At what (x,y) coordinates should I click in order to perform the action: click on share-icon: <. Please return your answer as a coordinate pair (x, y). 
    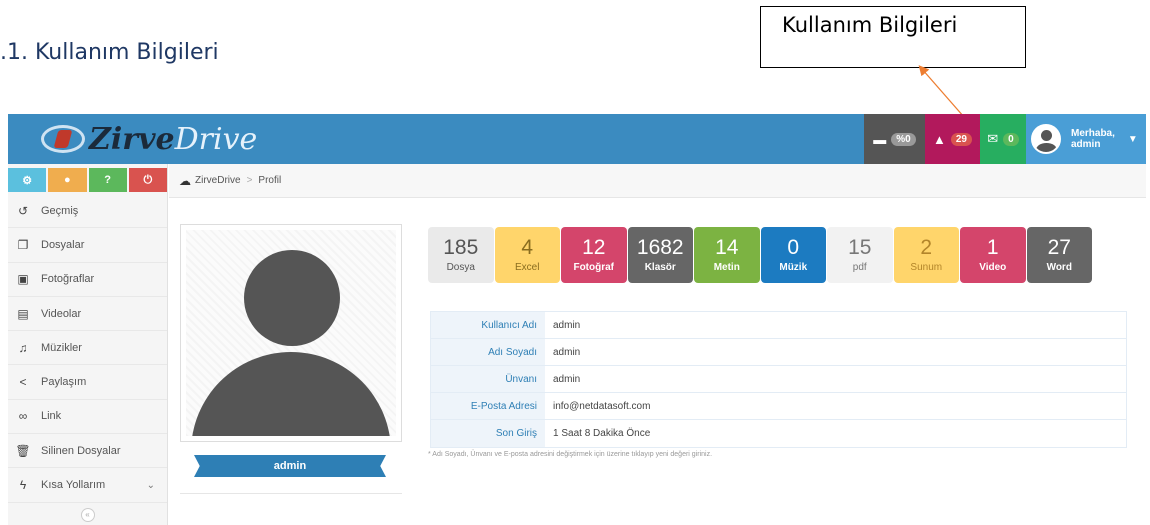
    Looking at the image, I should click on (23, 382).